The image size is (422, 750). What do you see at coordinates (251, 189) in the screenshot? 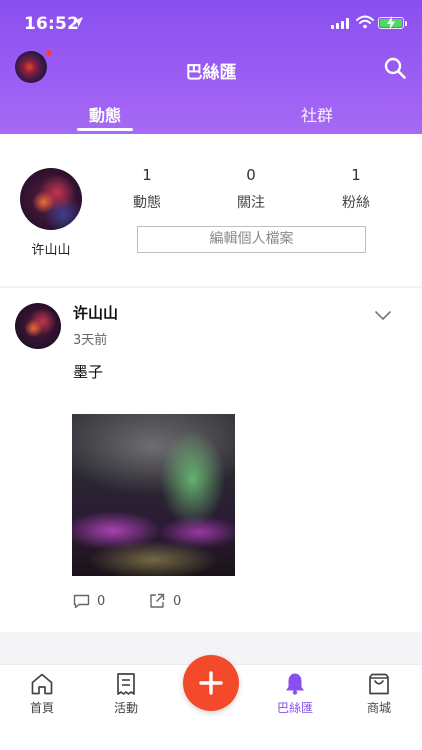
I see `stat-following: 0 關注` at bounding box center [251, 189].